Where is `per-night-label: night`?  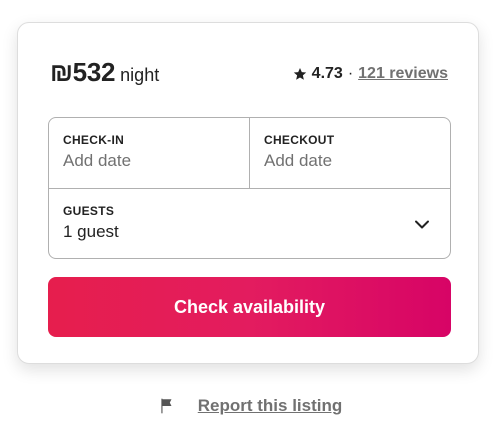
per-night-label: night is located at coordinates (140, 75).